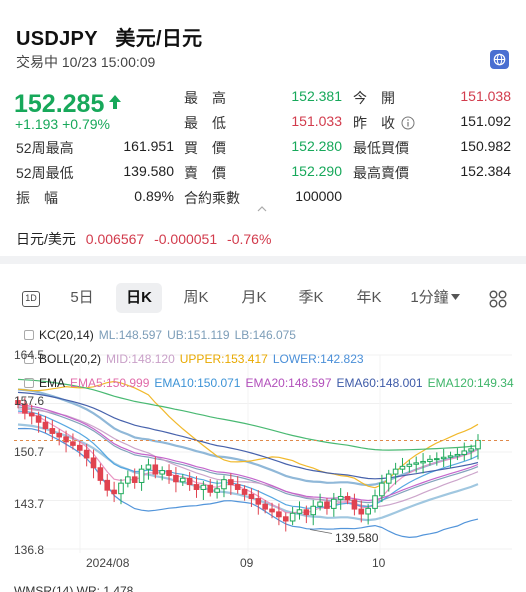  Describe the element at coordinates (485, 146) in the screenshot. I see `stat-value: 150.982` at that location.